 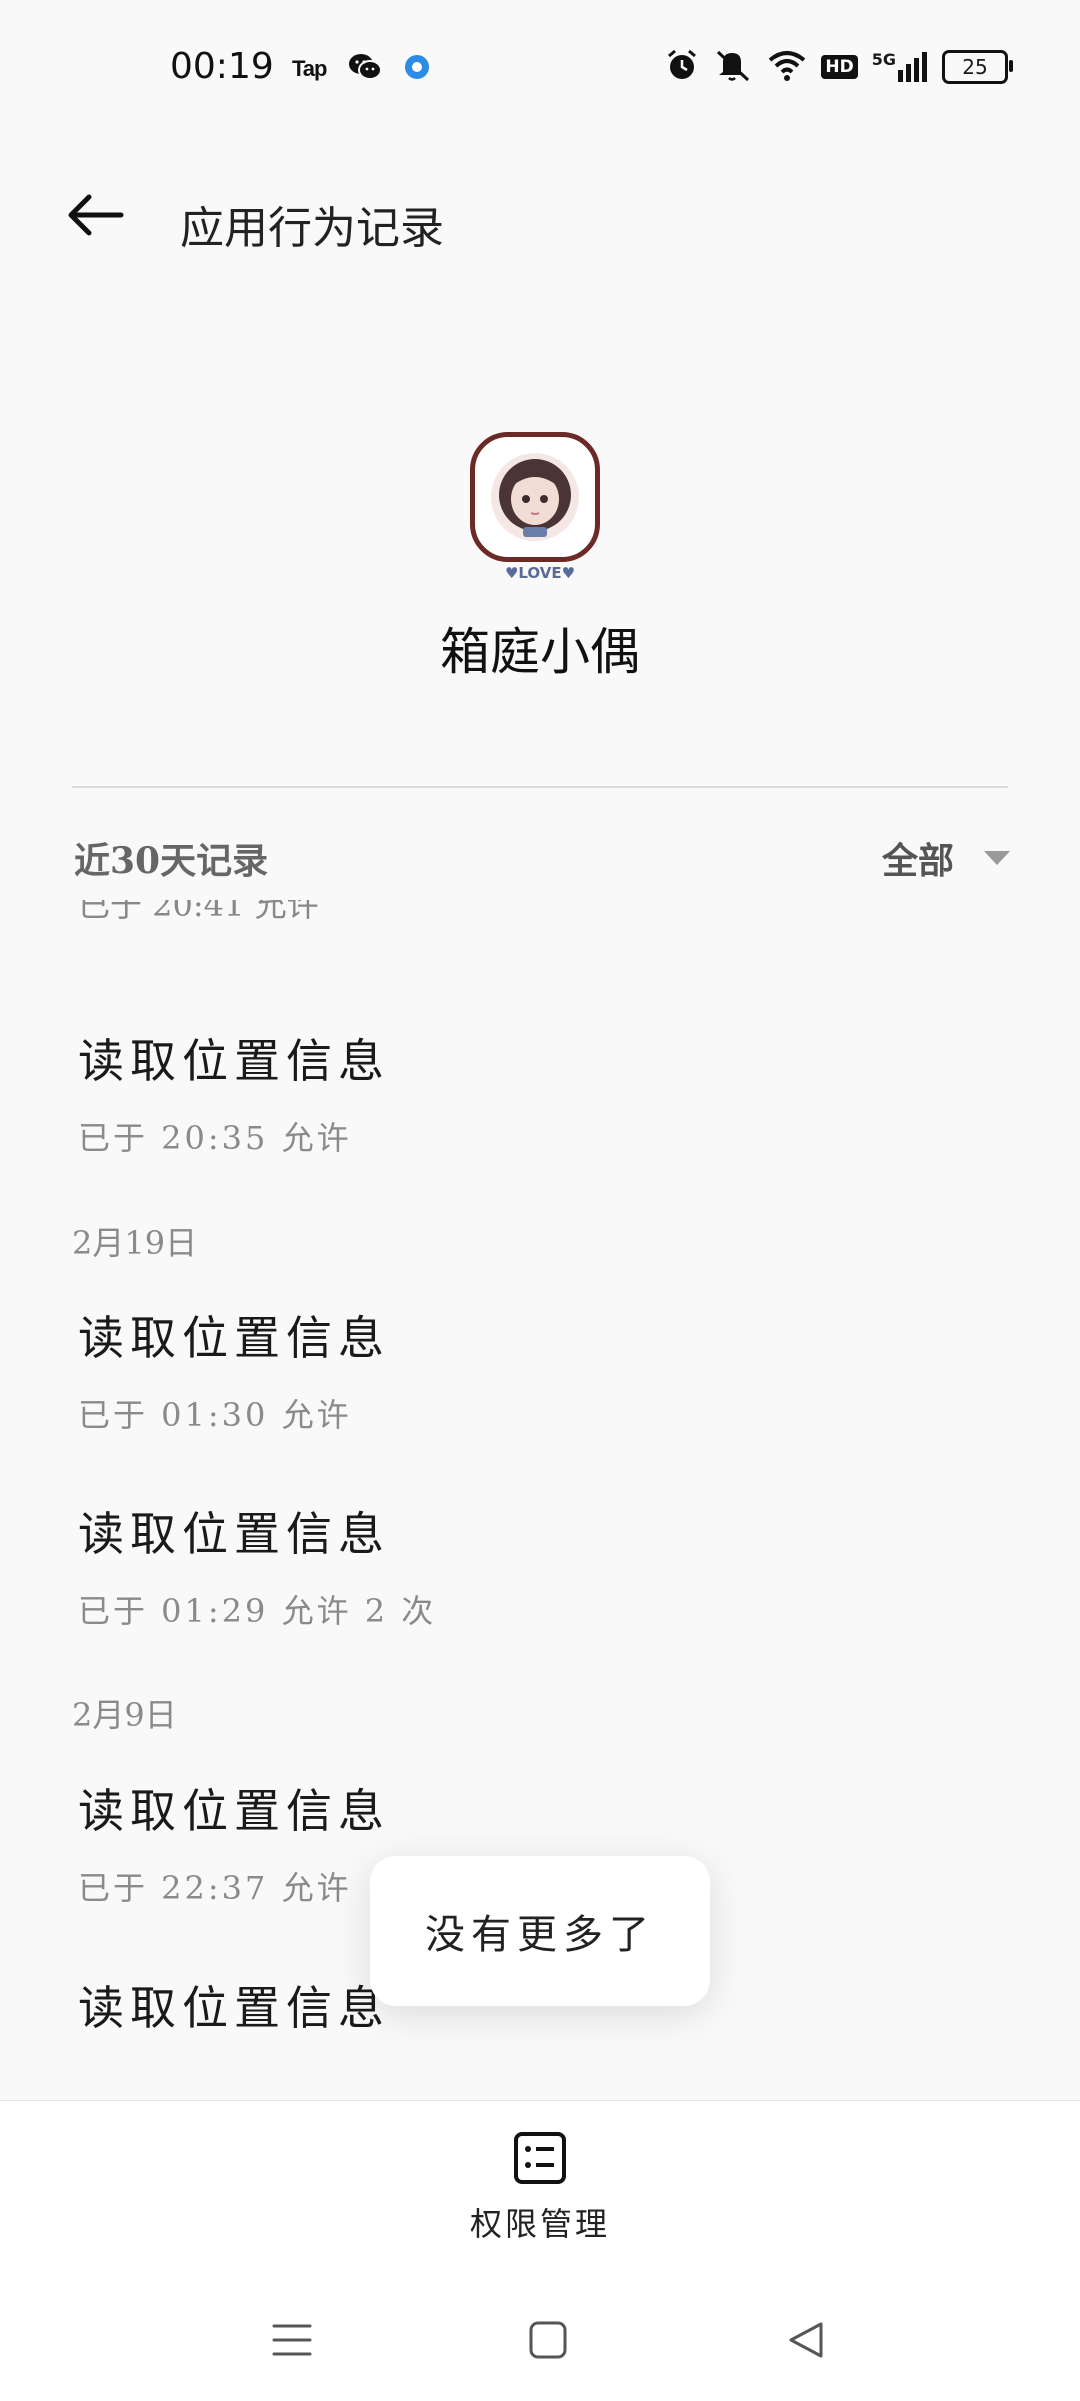 I want to click on status-left-icons: Tap, so click(x=361, y=69).